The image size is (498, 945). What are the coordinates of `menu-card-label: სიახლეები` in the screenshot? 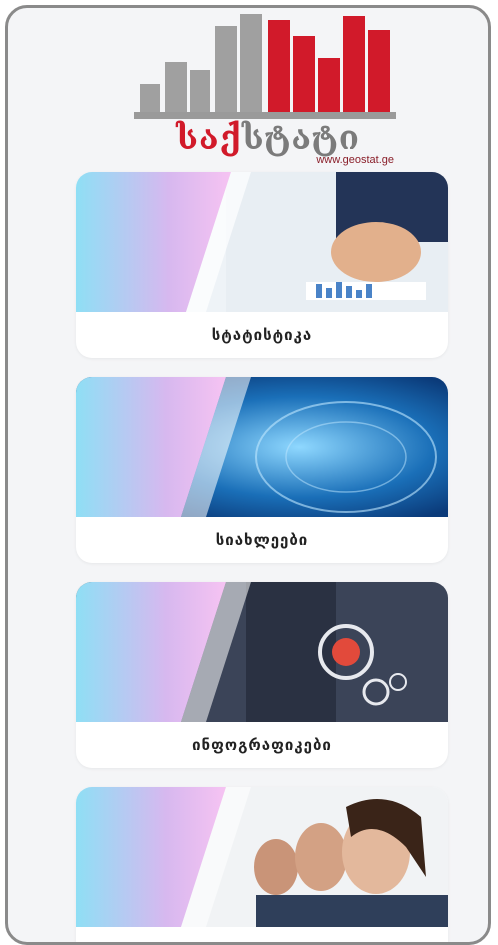 It's located at (262, 540).